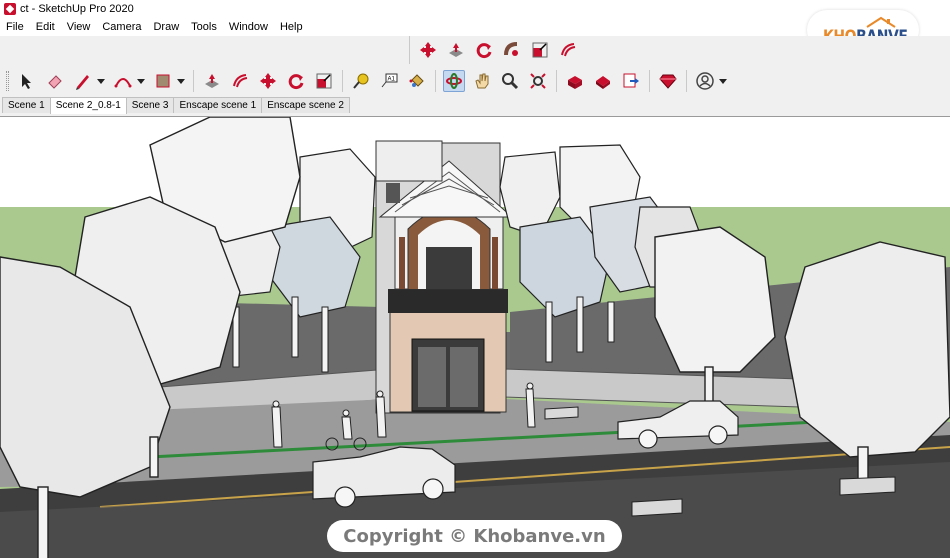 The image size is (950, 558). What do you see at coordinates (55, 81) in the screenshot?
I see `eraser-icon` at bounding box center [55, 81].